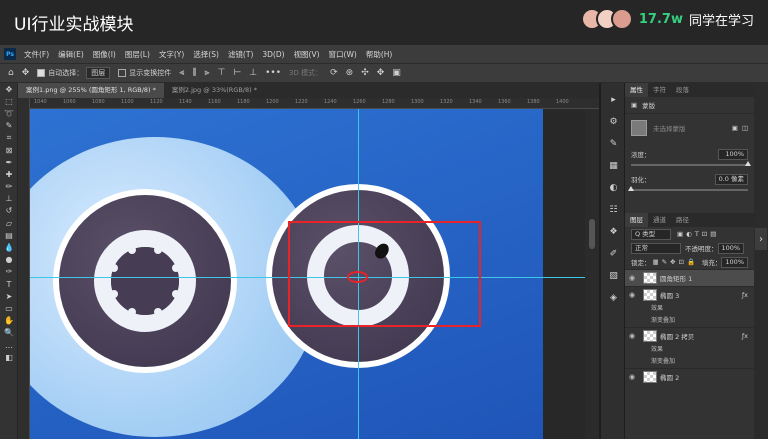 The image size is (768, 439). Describe the element at coordinates (253, 73) in the screenshot. I see `align-bottom-icon: ⊥` at that location.